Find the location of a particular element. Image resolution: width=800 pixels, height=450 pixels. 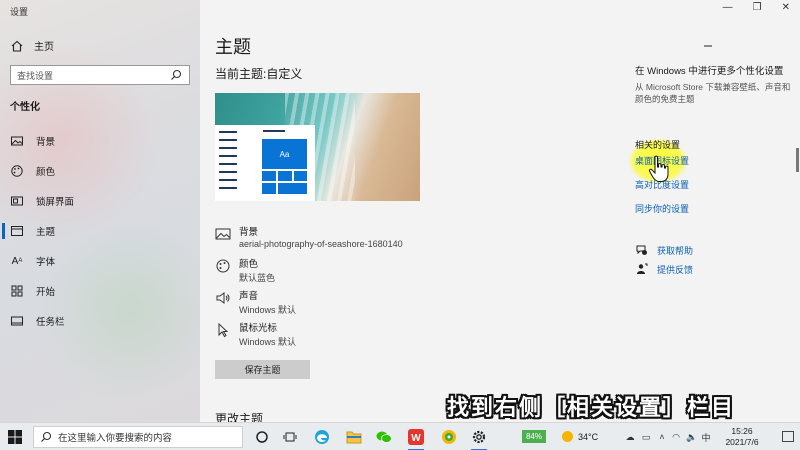

font-icon: AA is located at coordinates (17, 261).